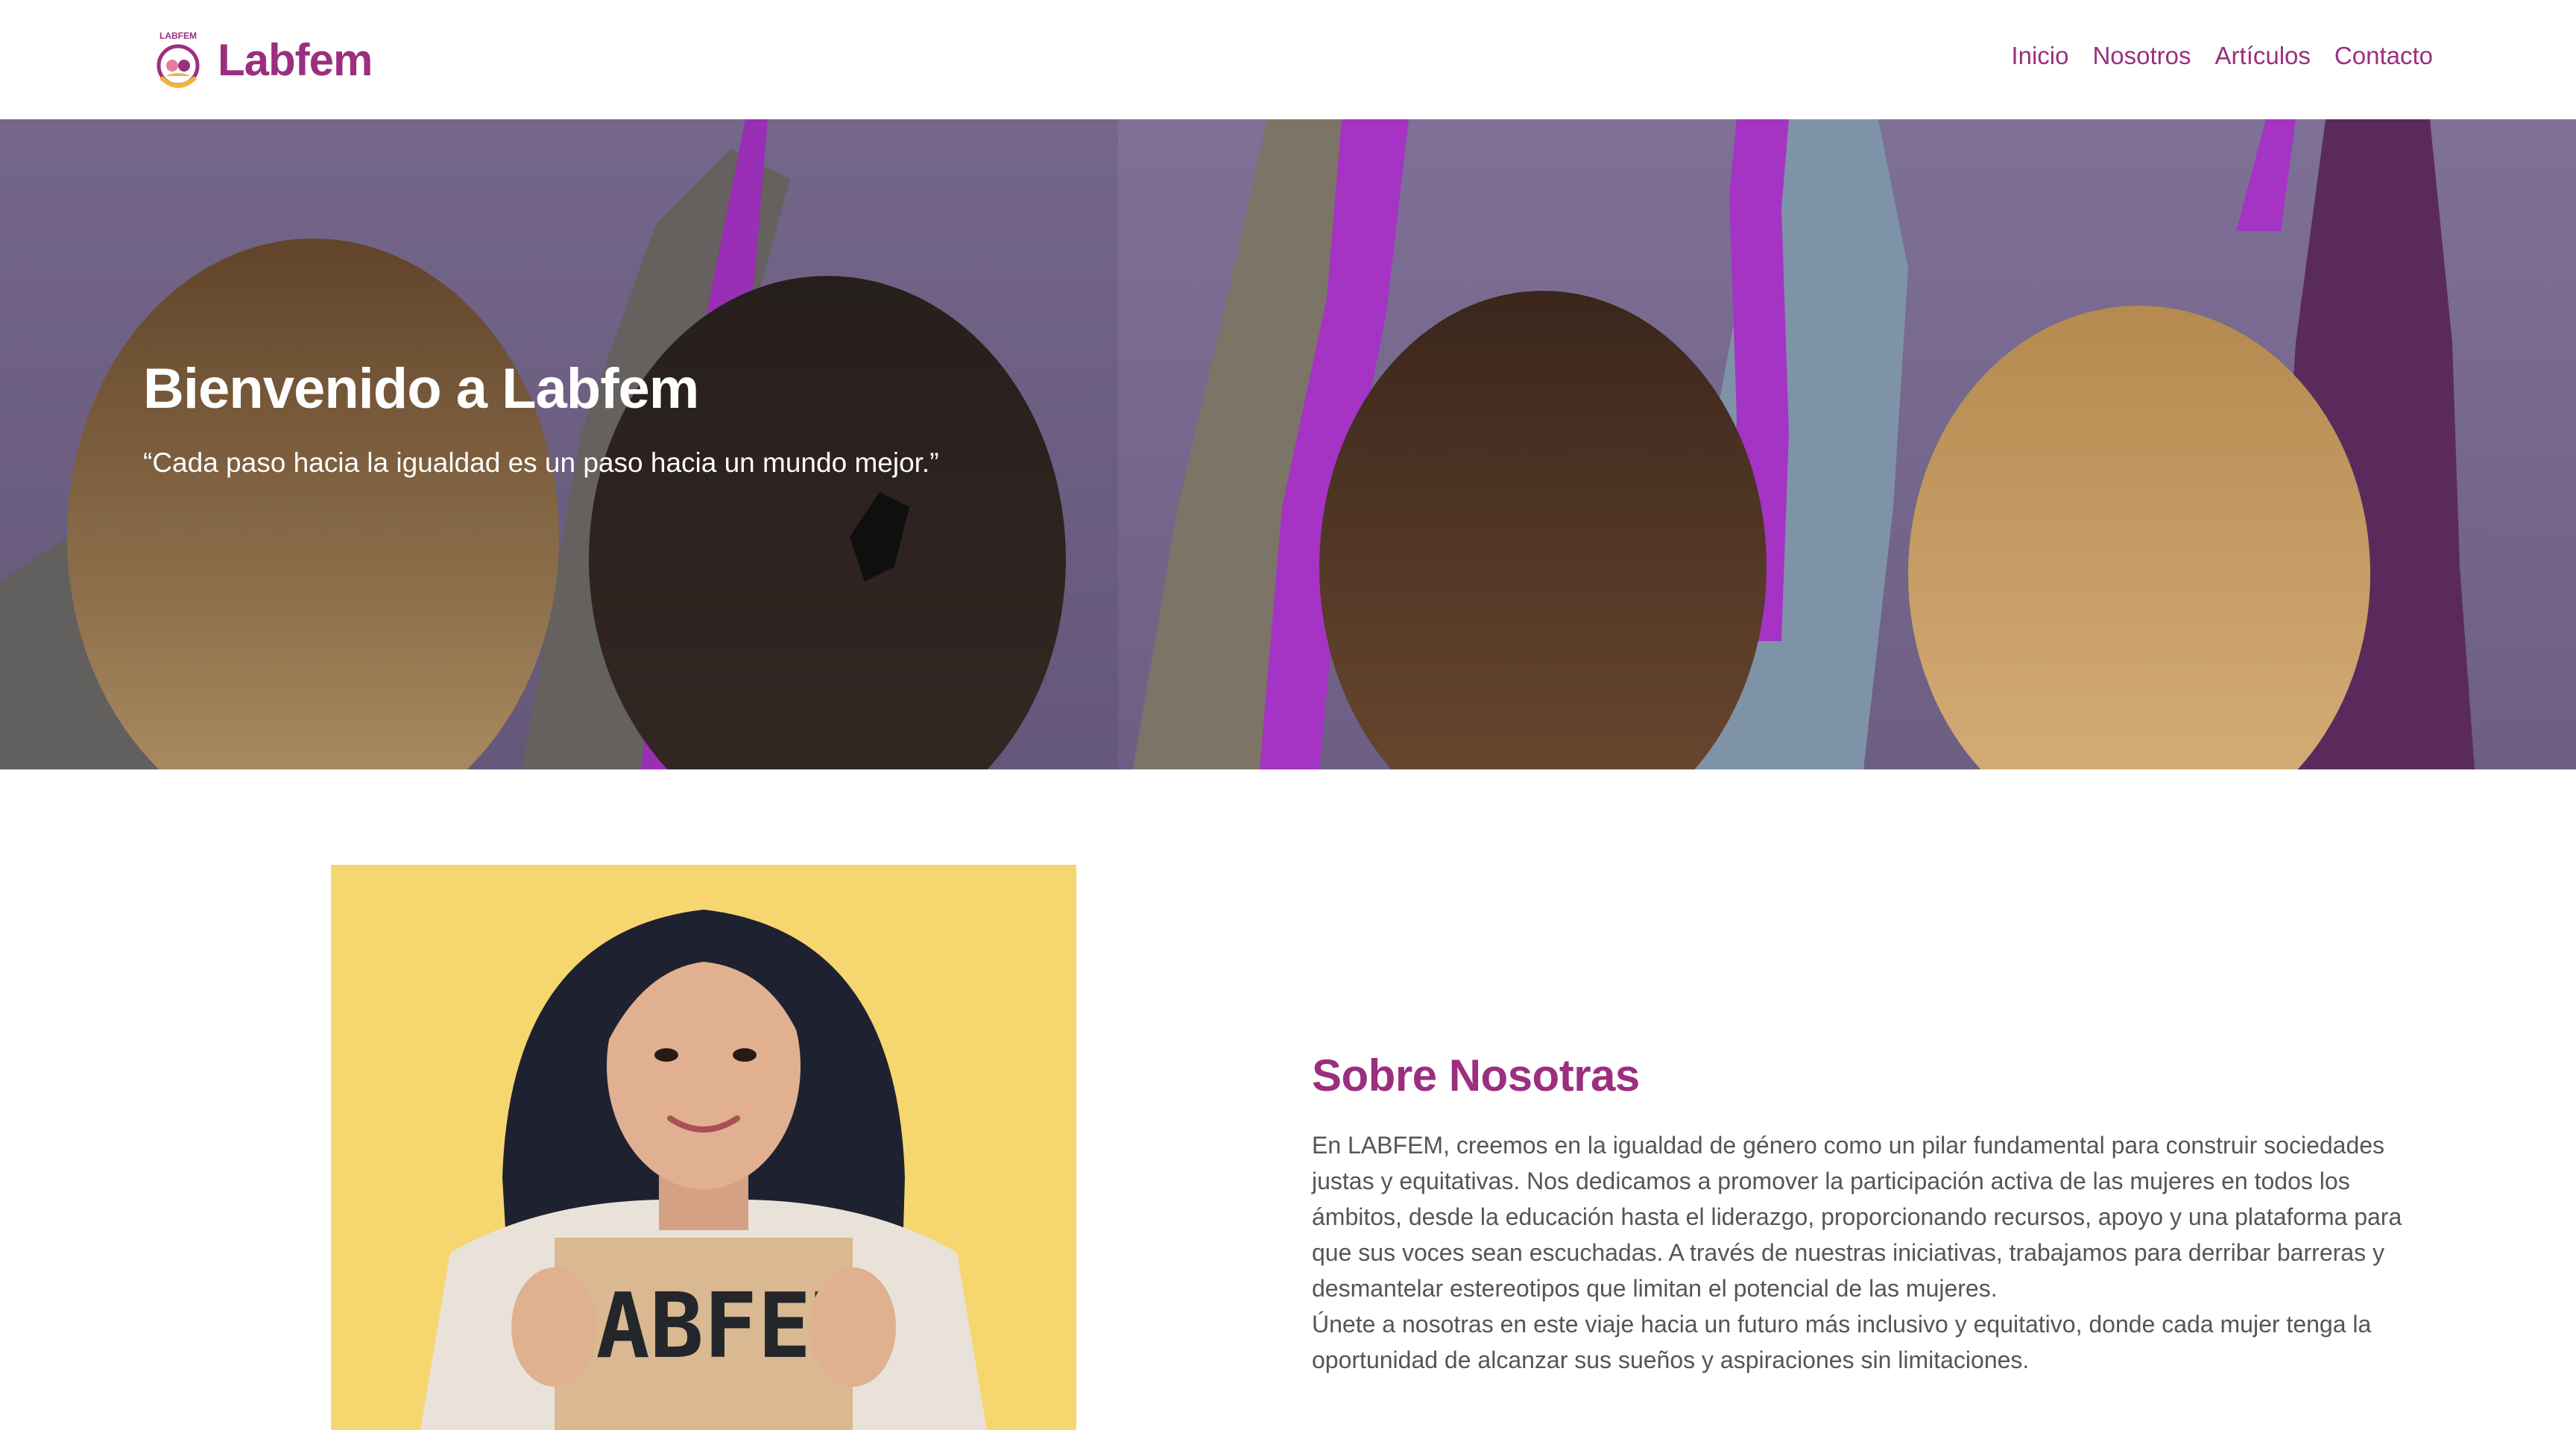 This screenshot has width=2576, height=1430. I want to click on svg-text: LABFEM, so click(179, 36).